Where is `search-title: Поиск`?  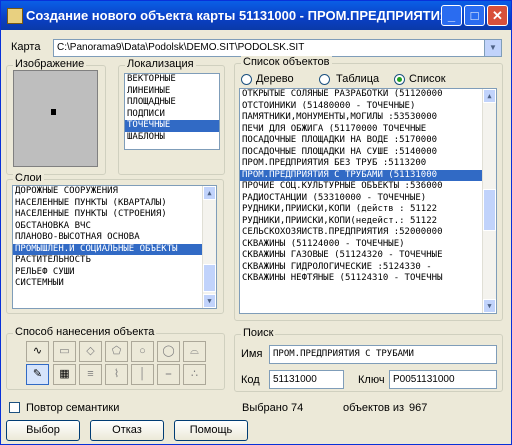
search-title: Поиск is located at coordinates (258, 333).